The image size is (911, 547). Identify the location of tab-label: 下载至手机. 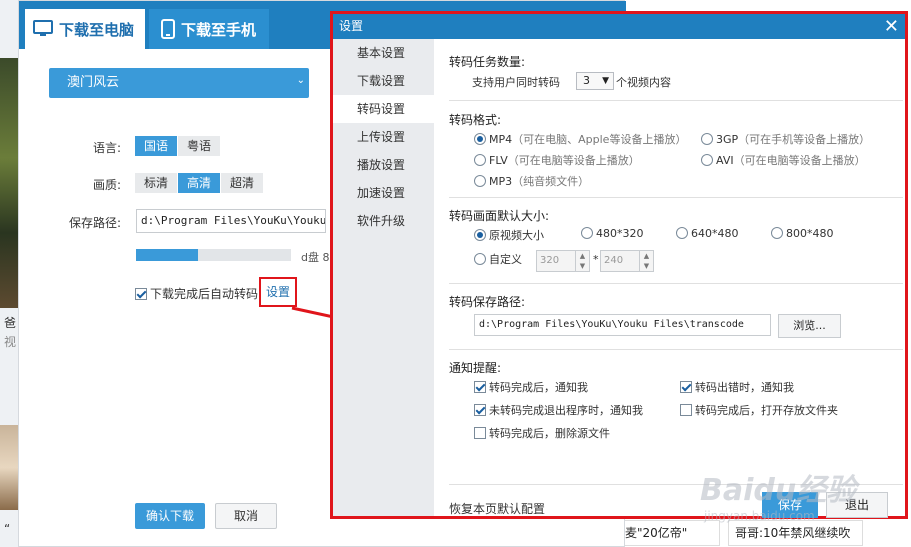
(219, 29).